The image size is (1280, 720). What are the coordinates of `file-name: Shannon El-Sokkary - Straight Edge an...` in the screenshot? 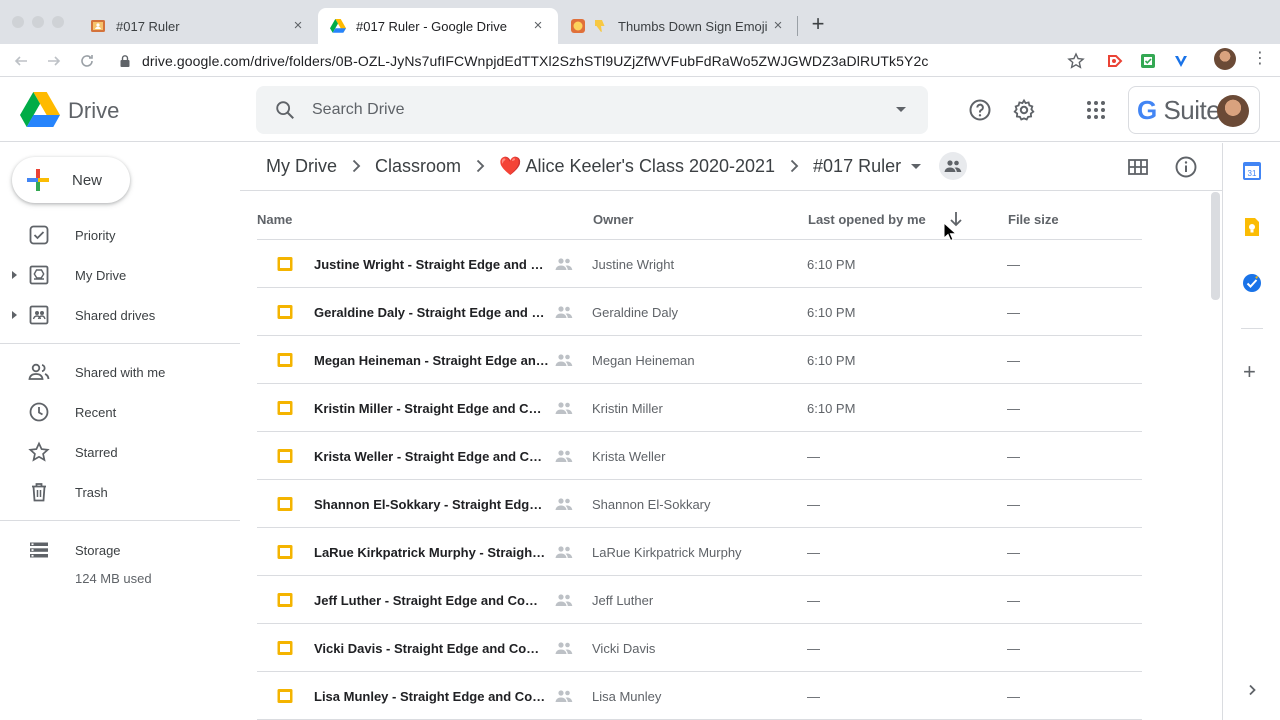 It's located at (431, 504).